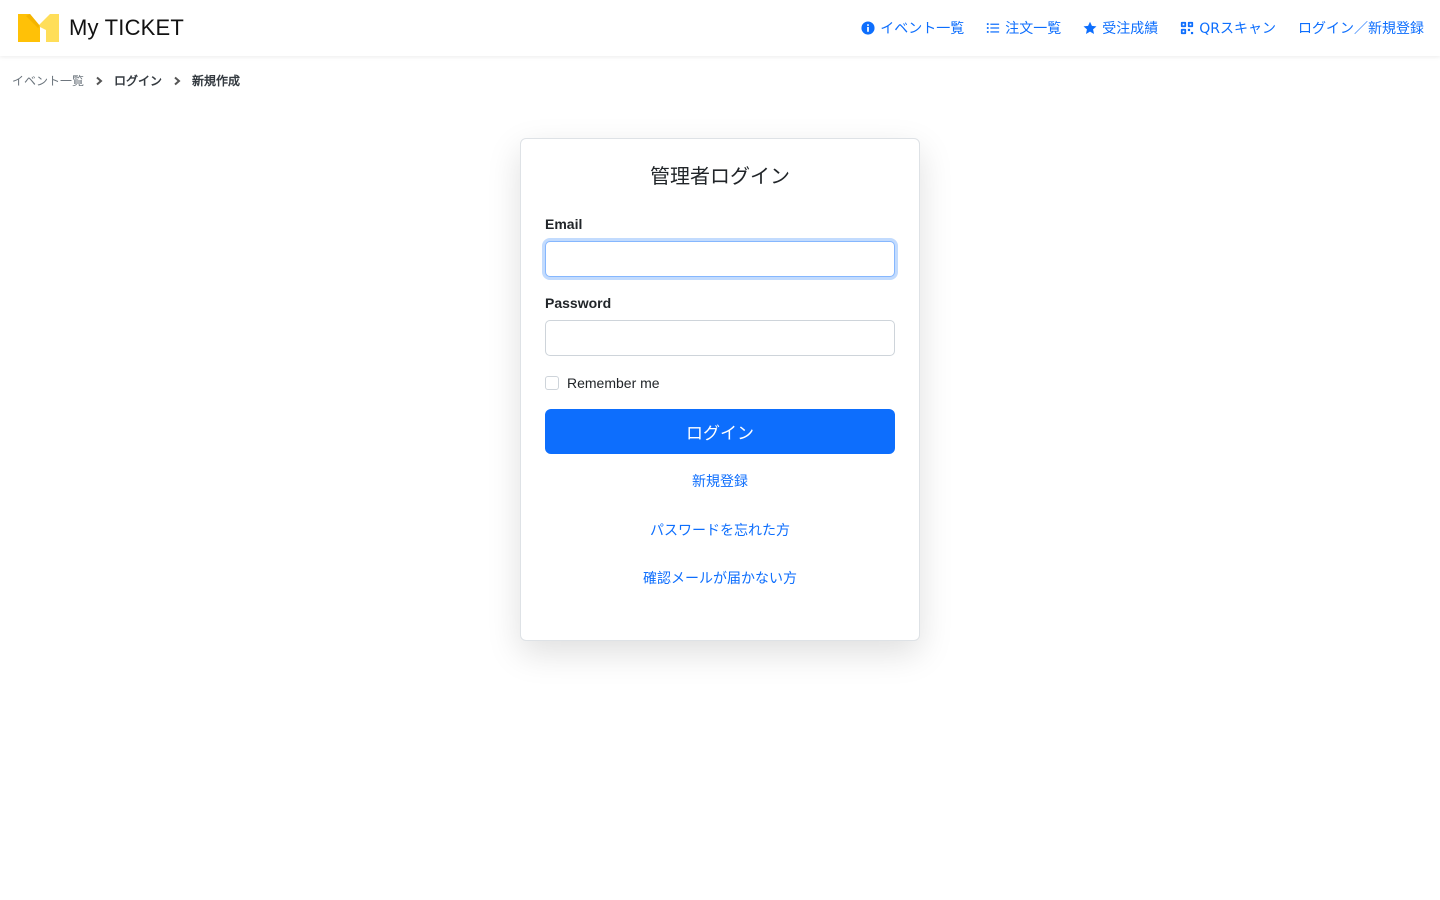 The height and width of the screenshot is (900, 1440). What do you see at coordinates (720, 578) in the screenshot?
I see `resend-confirmation-link: 確認メールが届かない方` at bounding box center [720, 578].